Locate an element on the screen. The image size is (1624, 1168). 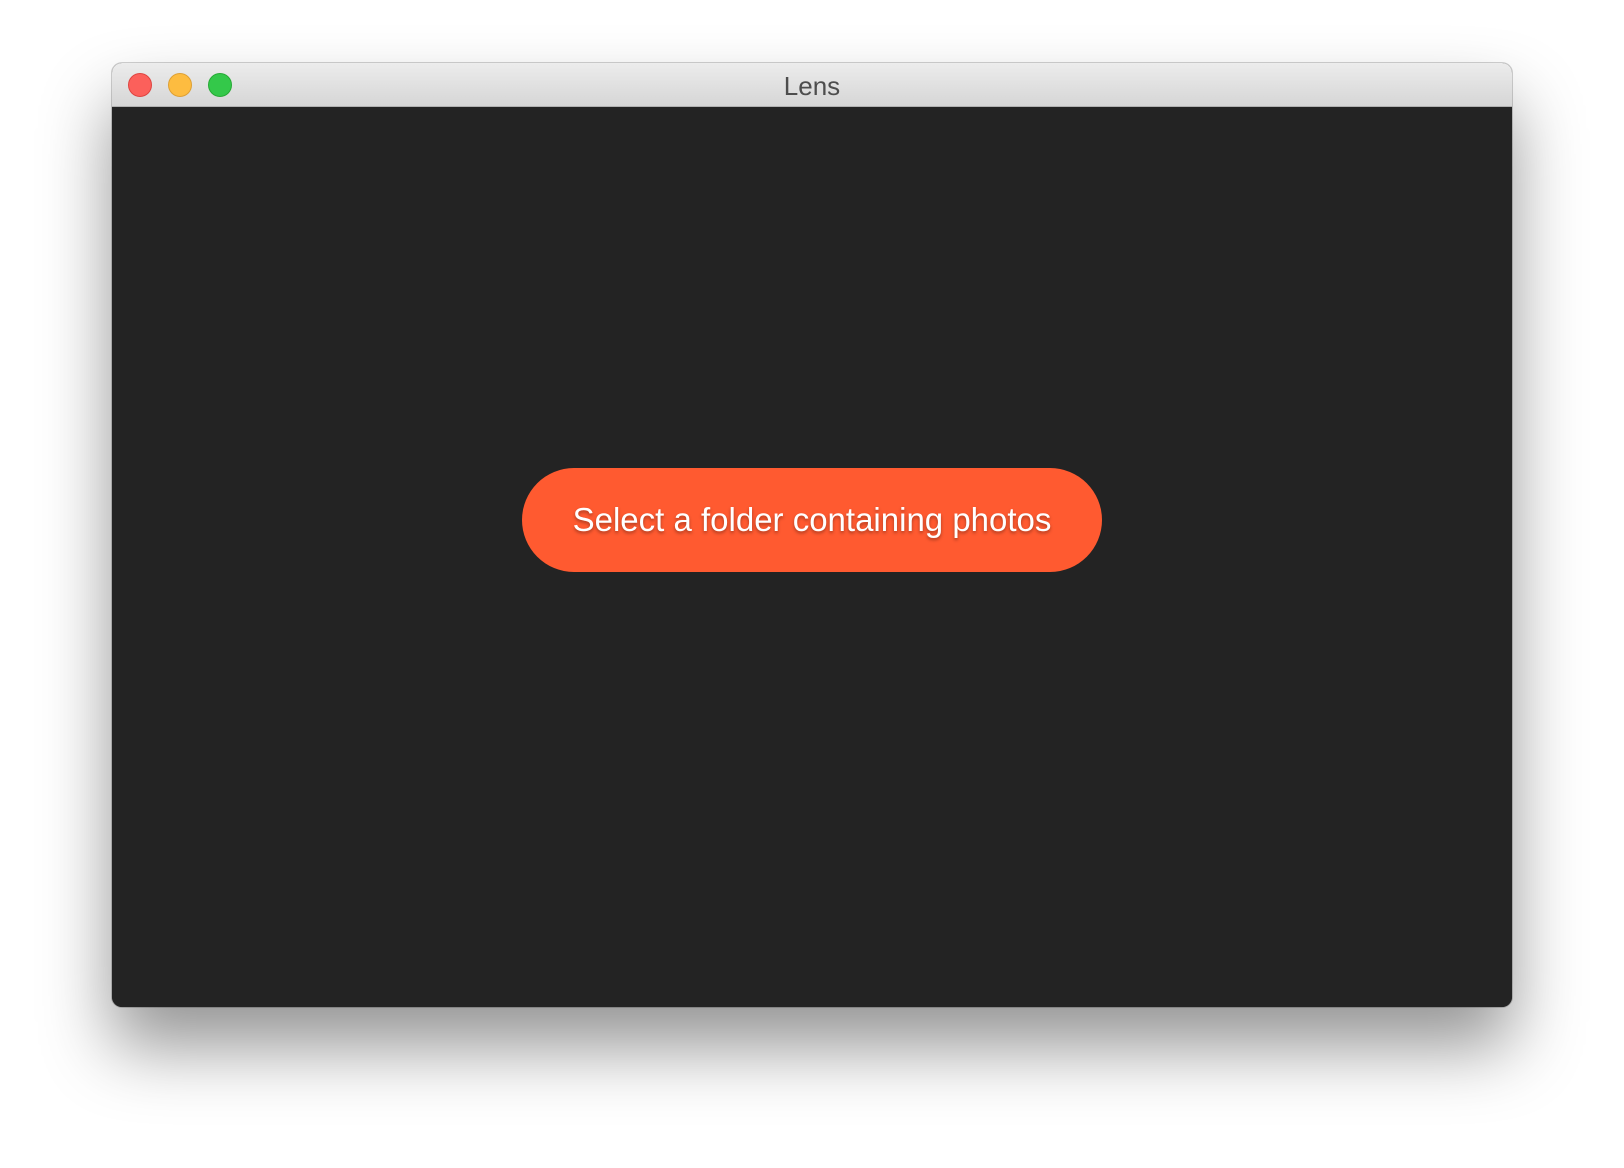
select-folder-button: Select a folder containing photos is located at coordinates (812, 520).